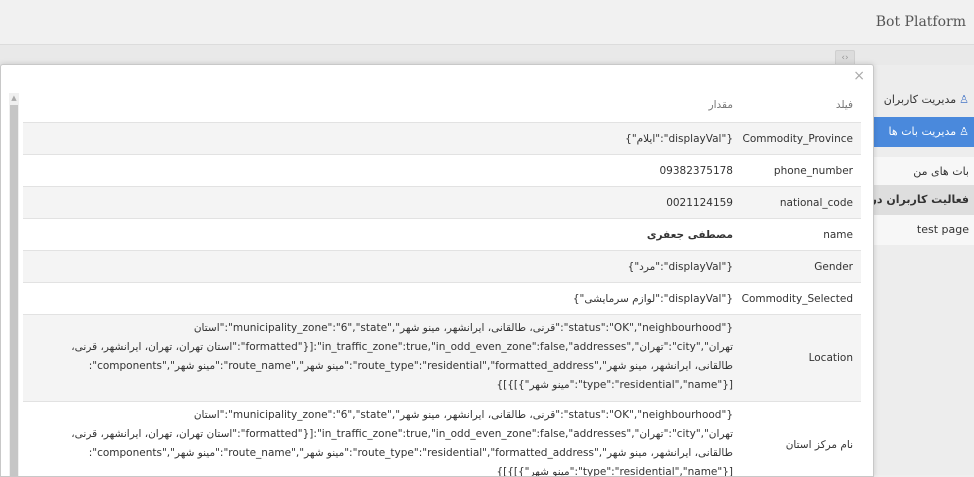 This screenshot has width=974, height=477. What do you see at coordinates (920, 99) in the screenshot?
I see `sidebar-item-label: مدیریت کاربران` at bounding box center [920, 99].